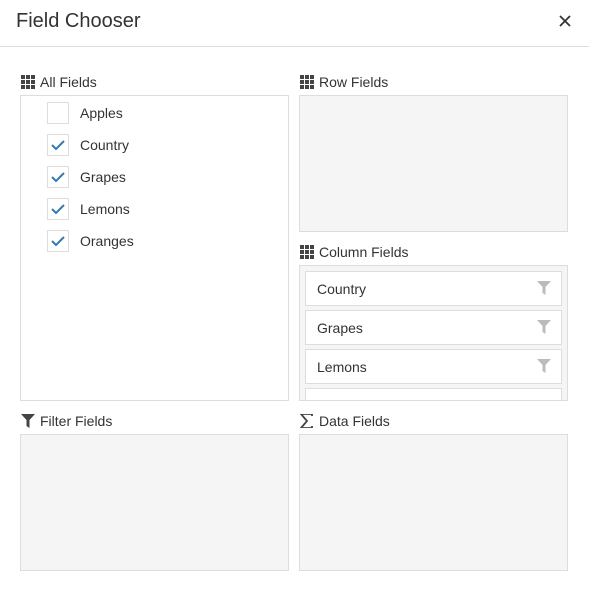 Image resolution: width=589 pixels, height=591 pixels. I want to click on chip-label: Country, so click(342, 288).